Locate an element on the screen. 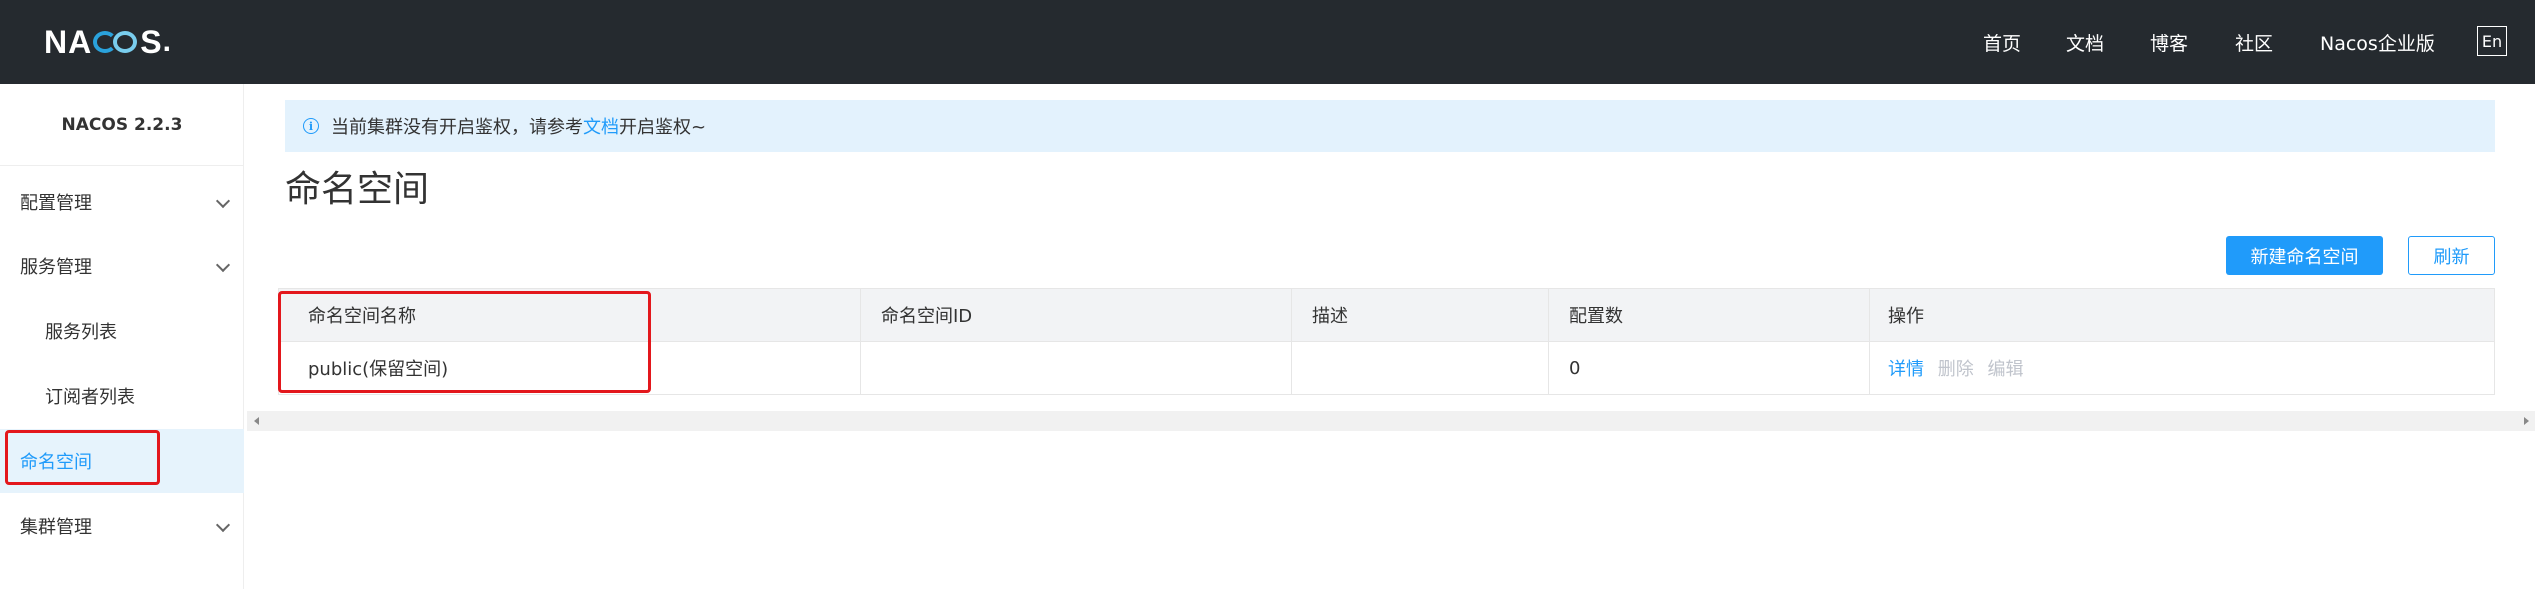 The width and height of the screenshot is (2535, 589). sidebar-item-label: 服务管理 is located at coordinates (56, 267).